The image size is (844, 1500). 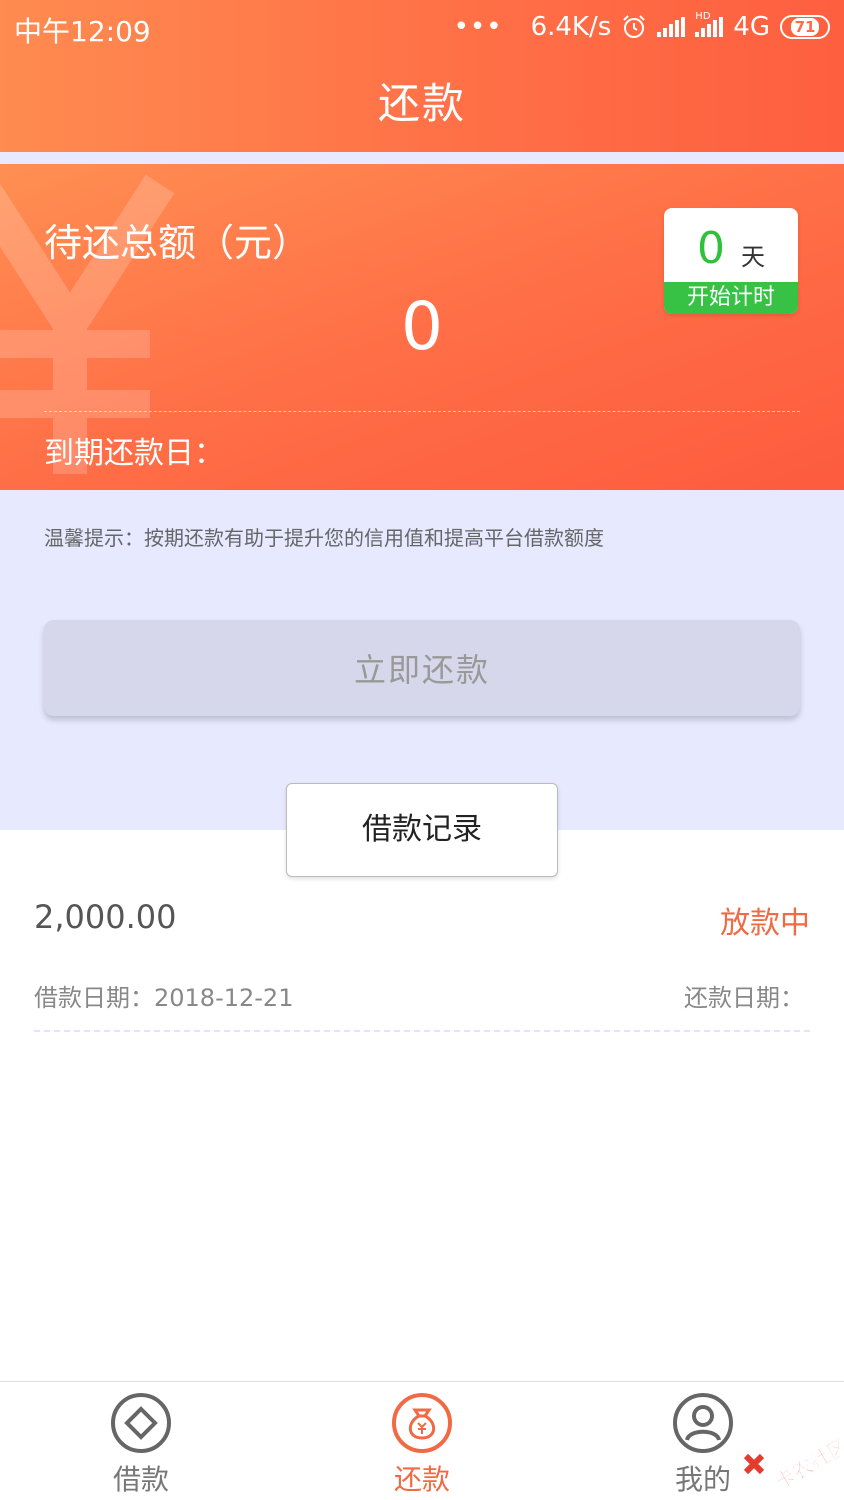 I want to click on watermark-text: 卡农社区, so click(x=805, y=1461).